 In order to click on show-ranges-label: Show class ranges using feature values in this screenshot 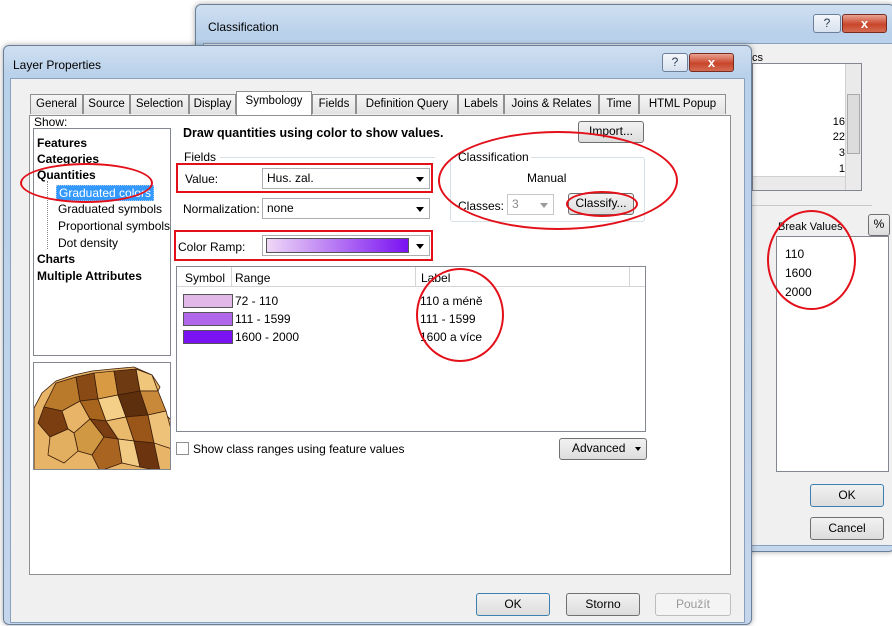, I will do `click(299, 449)`.